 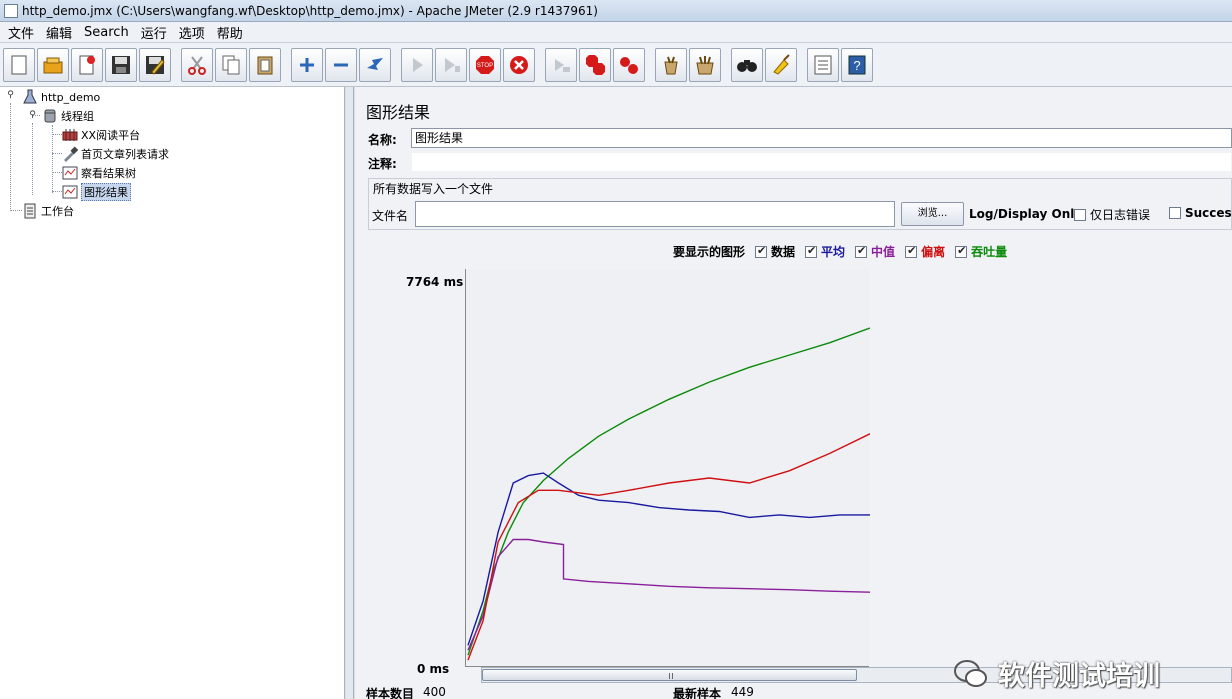 I want to click on toggle-button, so click(x=375, y=64).